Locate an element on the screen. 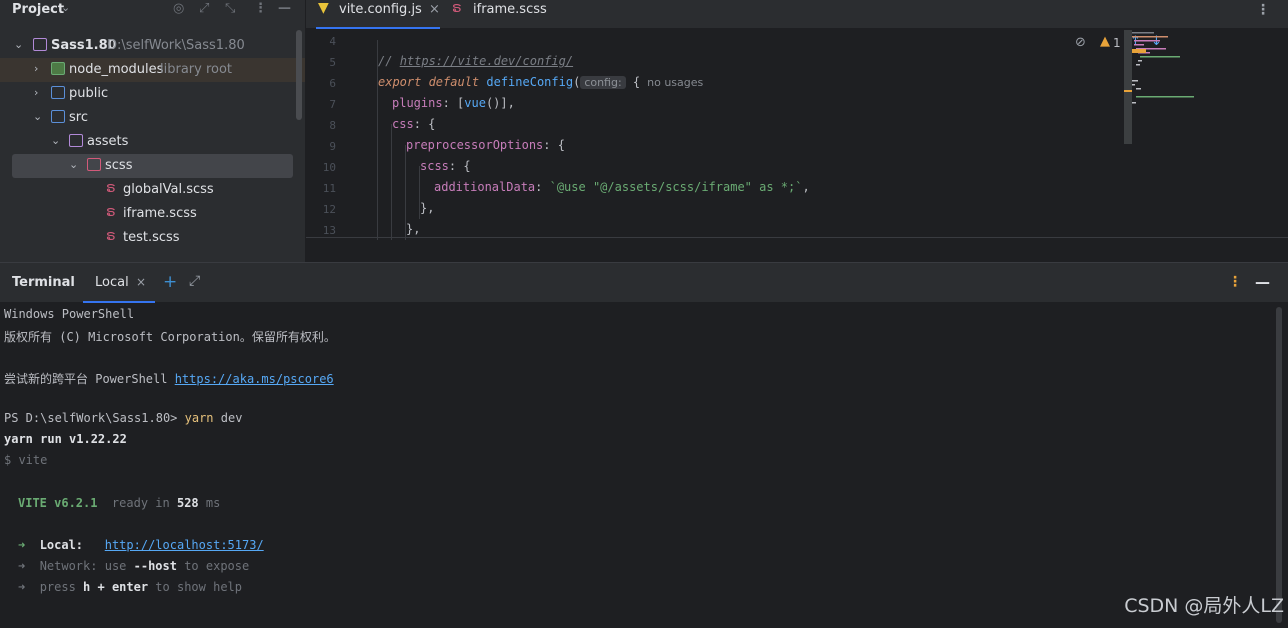 The image size is (1288, 628). tree-item-label: test.scss is located at coordinates (151, 237).